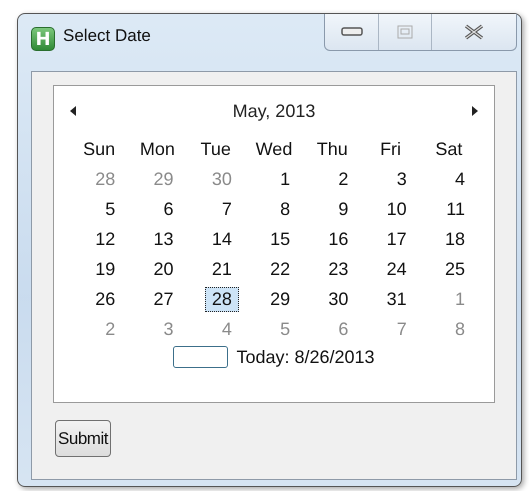  What do you see at coordinates (460, 179) in the screenshot?
I see `day-cell: 4` at bounding box center [460, 179].